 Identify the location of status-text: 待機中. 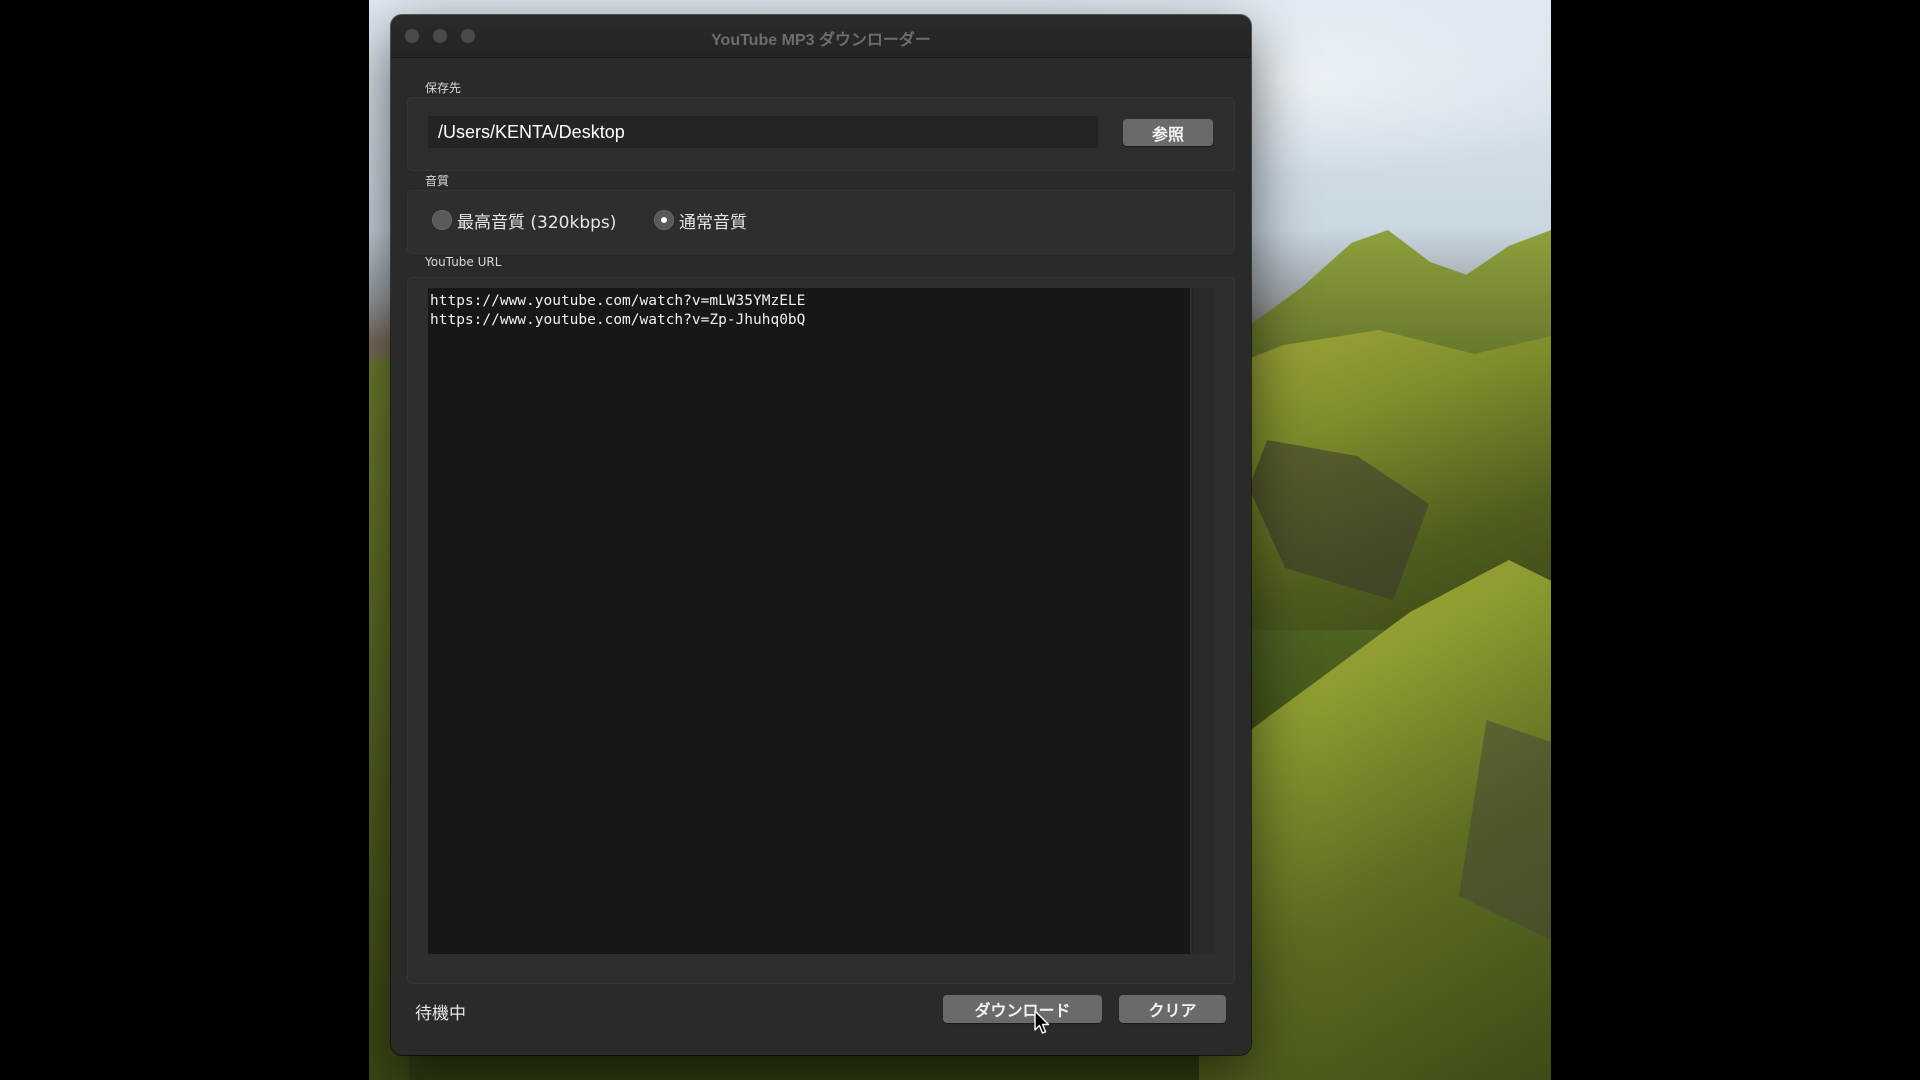
(440, 1014).